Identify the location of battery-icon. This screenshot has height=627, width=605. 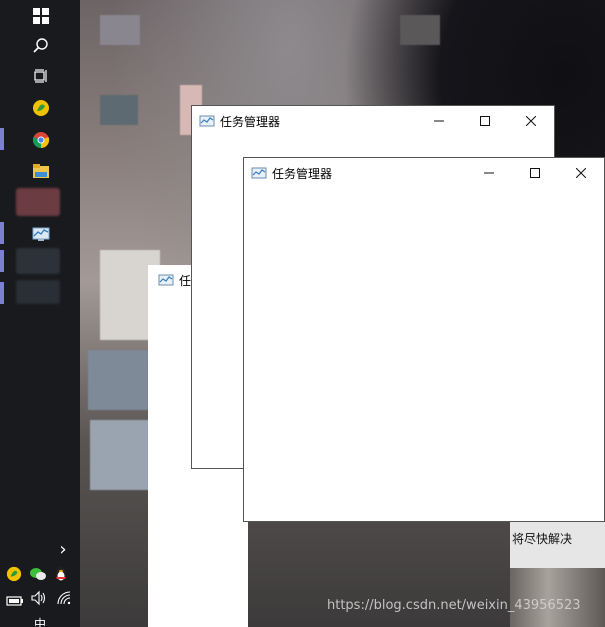
(14, 601).